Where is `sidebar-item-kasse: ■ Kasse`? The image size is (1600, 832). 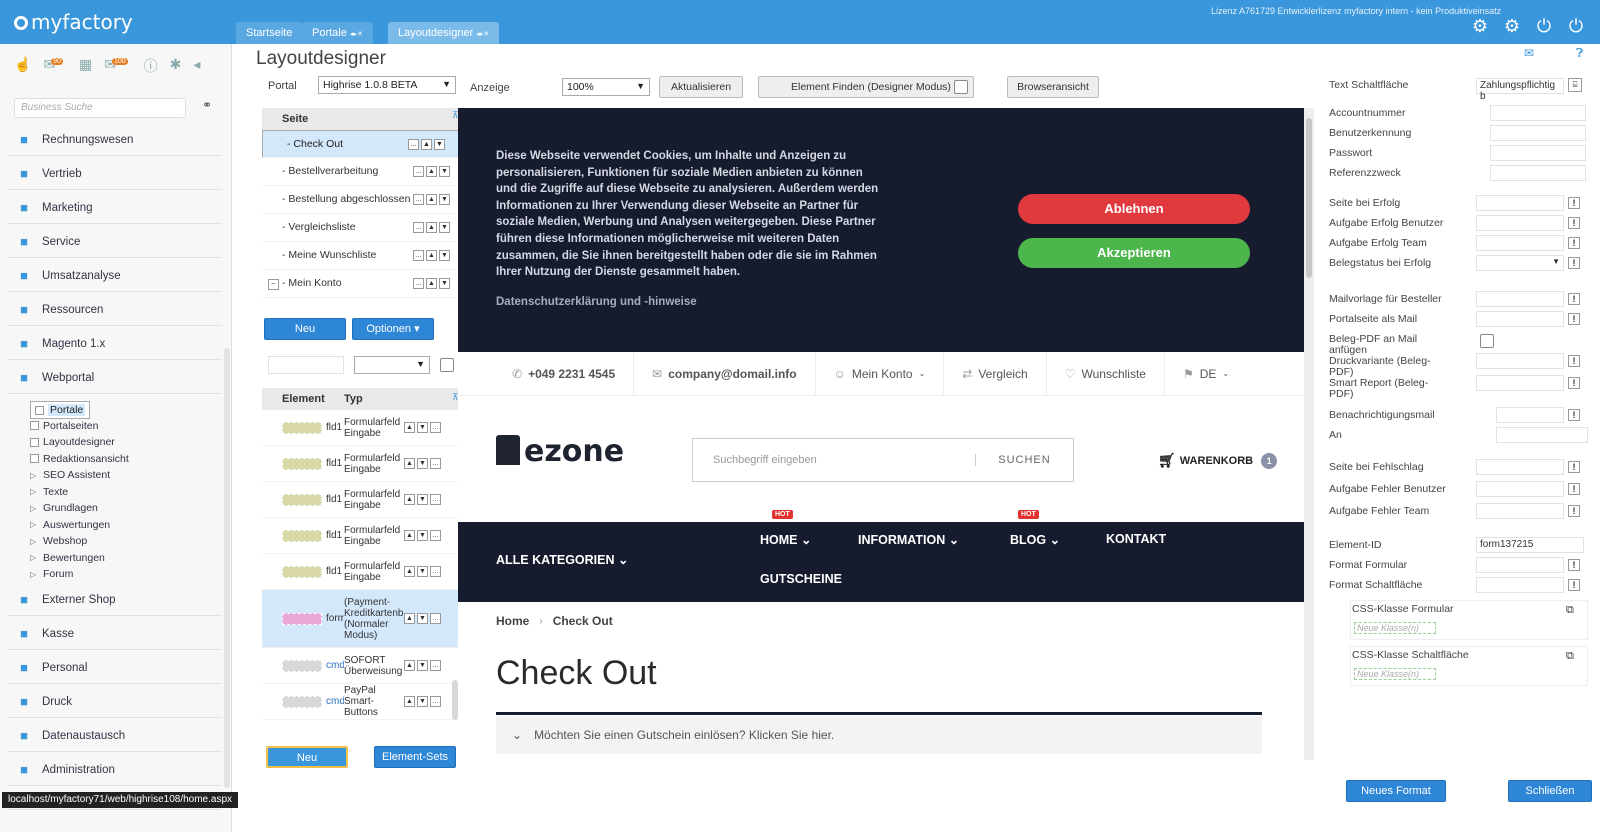 sidebar-item-kasse: ■ Kasse is located at coordinates (115, 634).